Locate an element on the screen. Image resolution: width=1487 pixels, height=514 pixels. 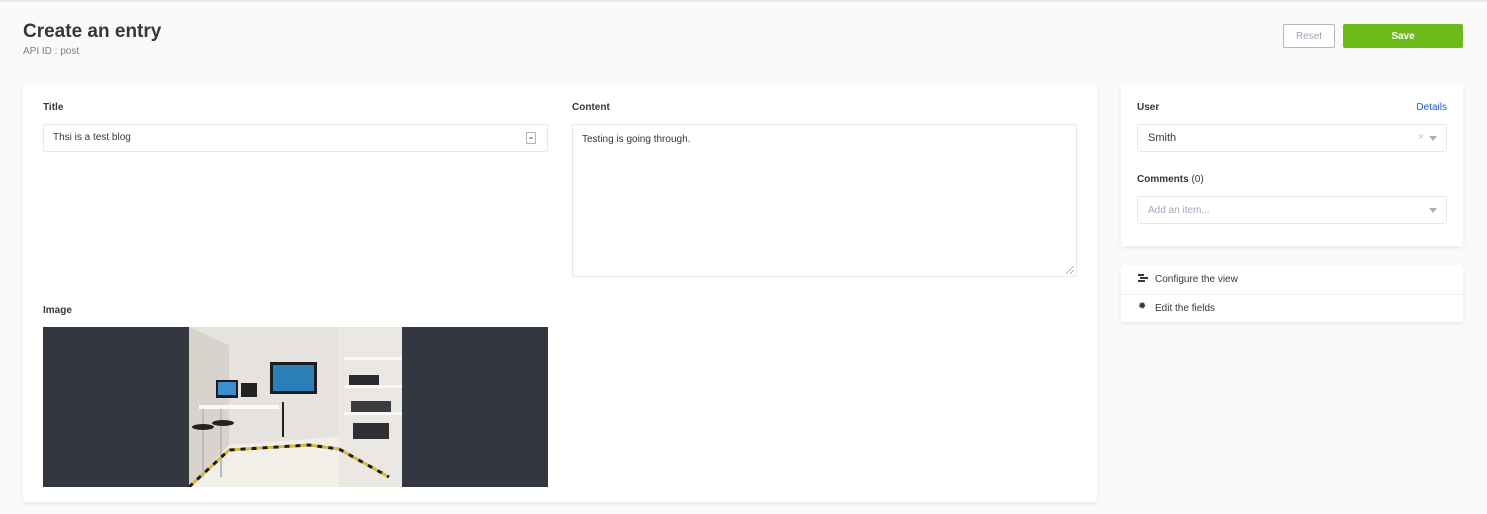
content-label: Content is located at coordinates (591, 107).